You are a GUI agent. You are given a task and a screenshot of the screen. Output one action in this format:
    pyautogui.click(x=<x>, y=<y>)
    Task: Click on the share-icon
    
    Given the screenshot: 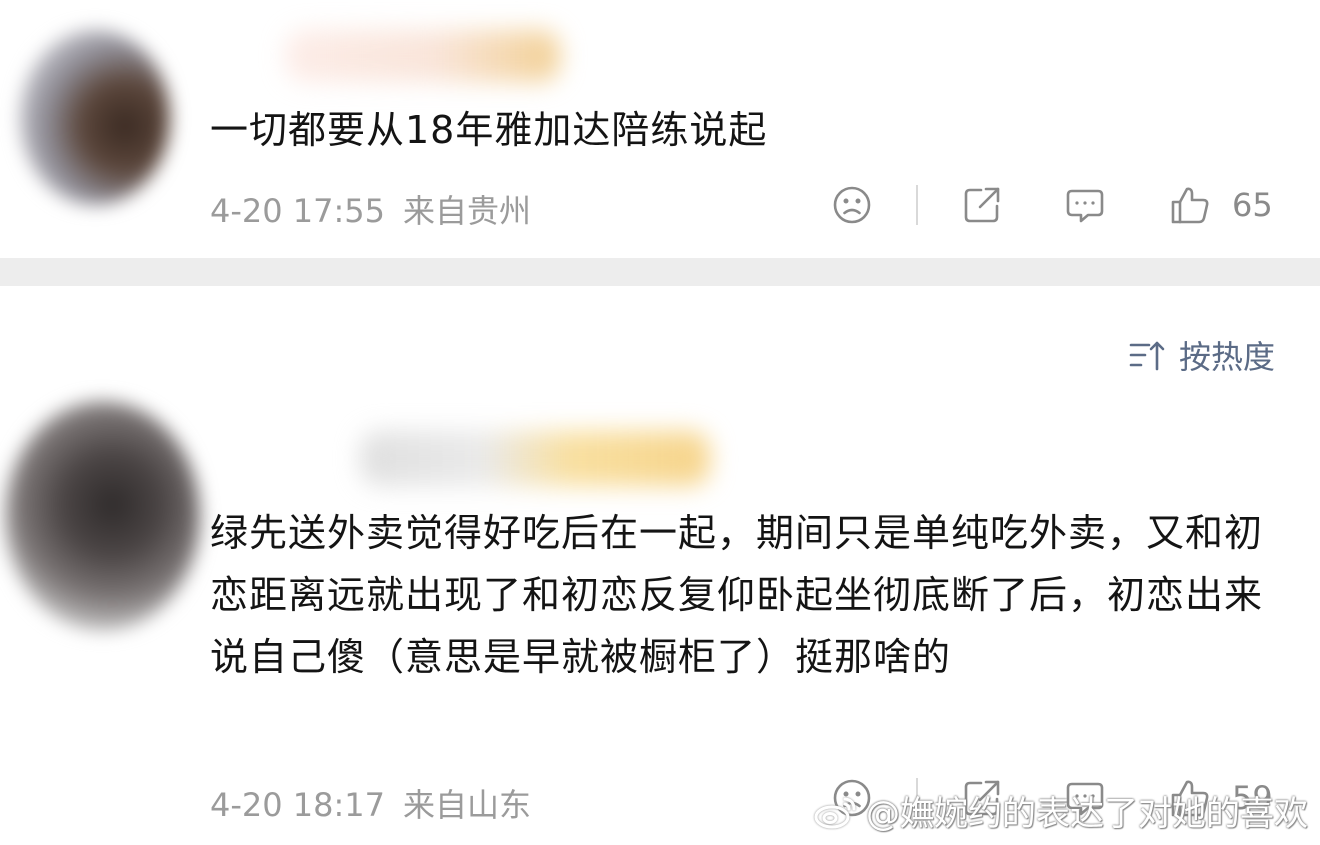 What is the action you would take?
    pyautogui.click(x=982, y=205)
    